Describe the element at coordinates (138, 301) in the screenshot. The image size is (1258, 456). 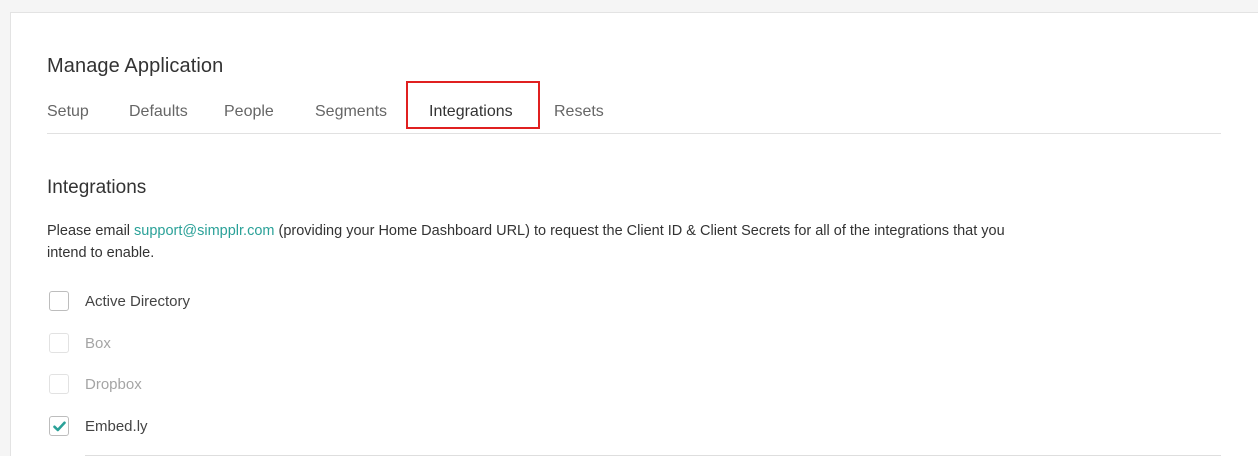
I see `integration-label: Active Directory` at that location.